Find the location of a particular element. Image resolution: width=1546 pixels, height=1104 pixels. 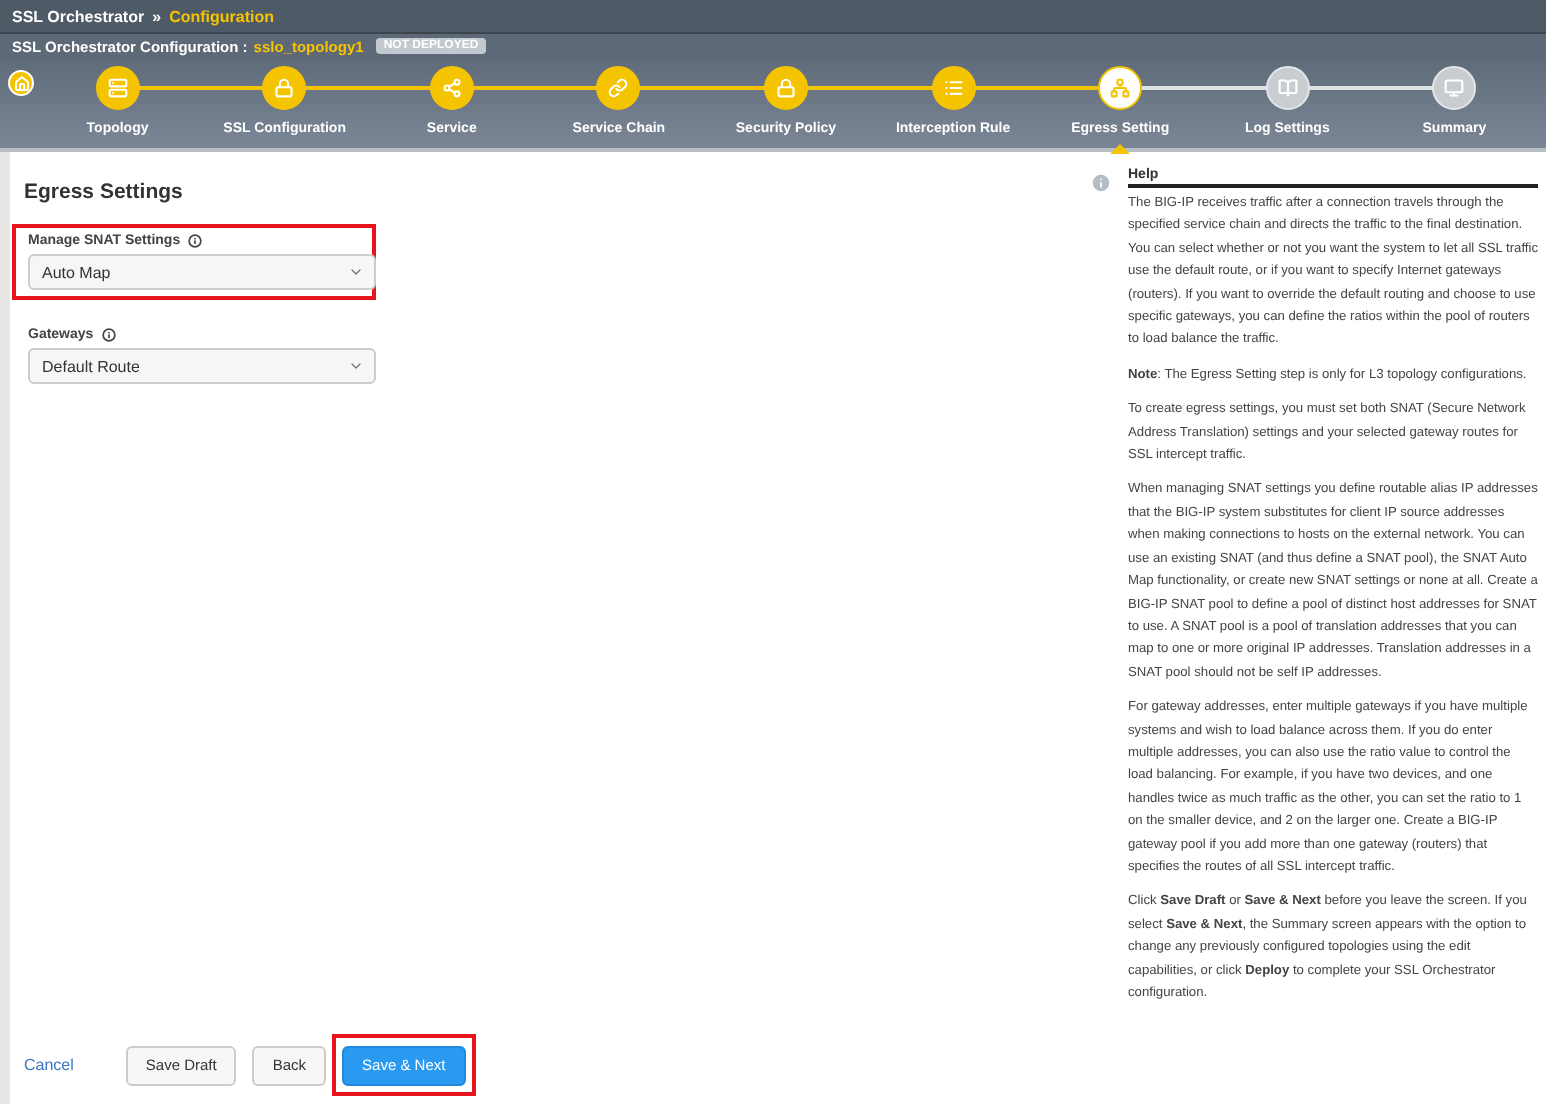

select-field: Auto Map is located at coordinates (202, 272).